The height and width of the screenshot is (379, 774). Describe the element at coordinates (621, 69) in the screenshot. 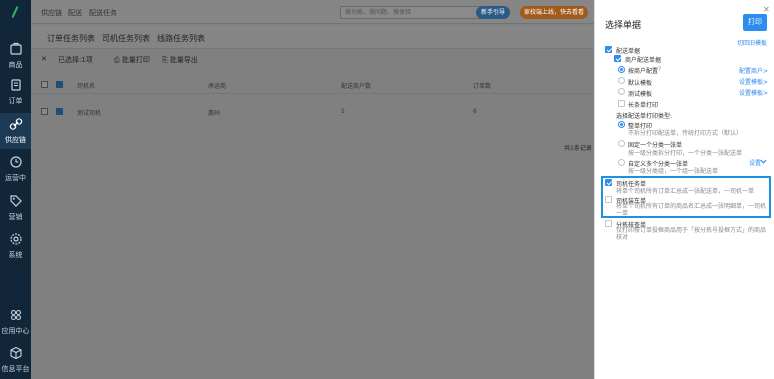

I see `by-merchant-radio` at that location.